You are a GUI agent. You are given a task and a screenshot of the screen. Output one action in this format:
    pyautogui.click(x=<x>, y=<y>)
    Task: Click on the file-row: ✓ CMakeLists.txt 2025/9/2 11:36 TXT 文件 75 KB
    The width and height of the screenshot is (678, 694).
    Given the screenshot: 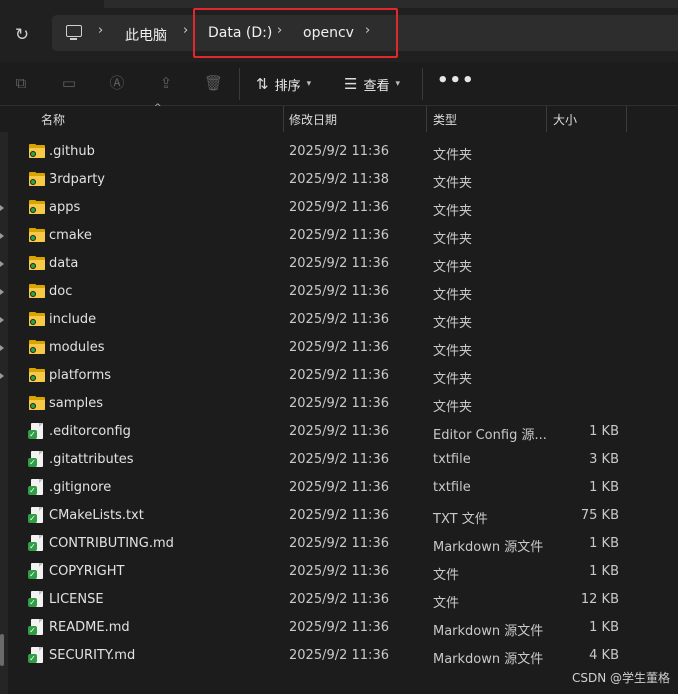 What is the action you would take?
    pyautogui.click(x=339, y=516)
    